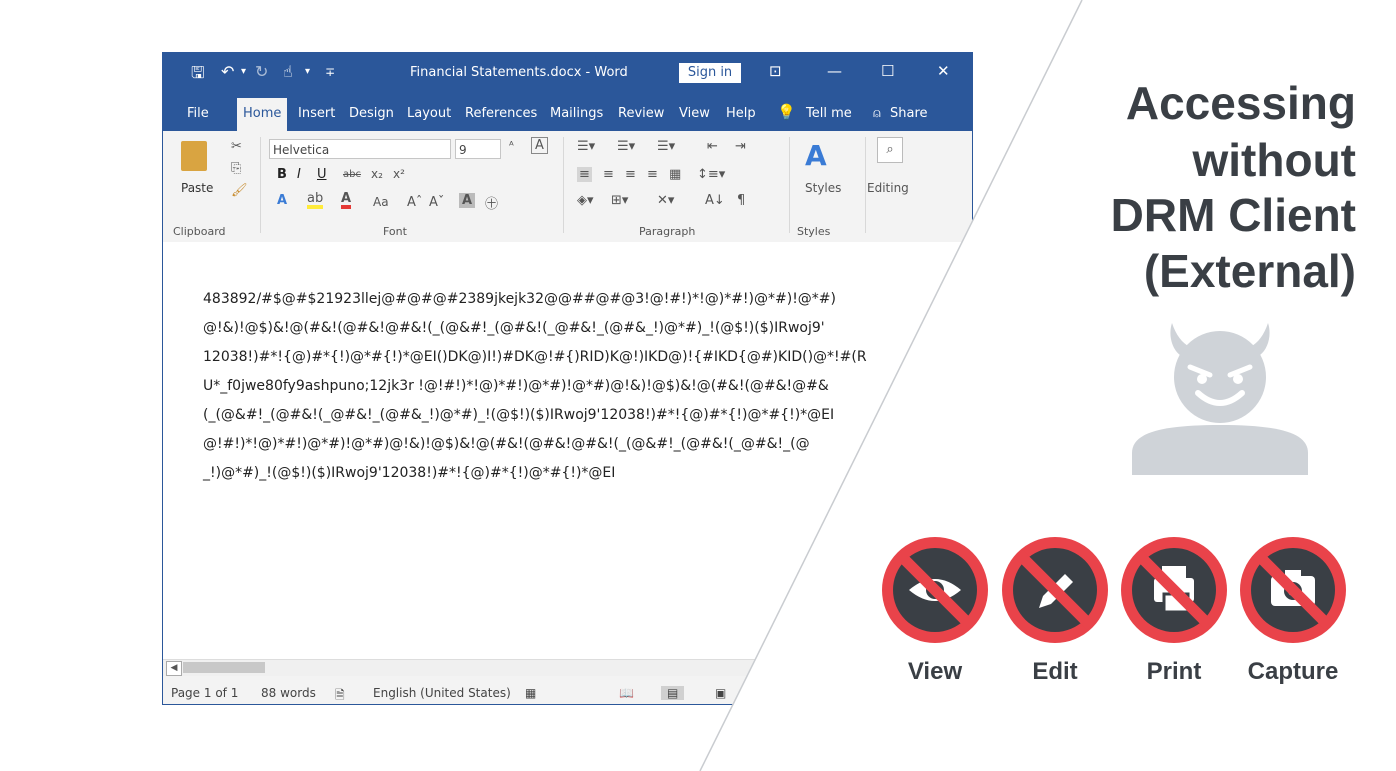  What do you see at coordinates (741, 200) in the screenshot?
I see `show-formatting-icon: ¶` at bounding box center [741, 200].